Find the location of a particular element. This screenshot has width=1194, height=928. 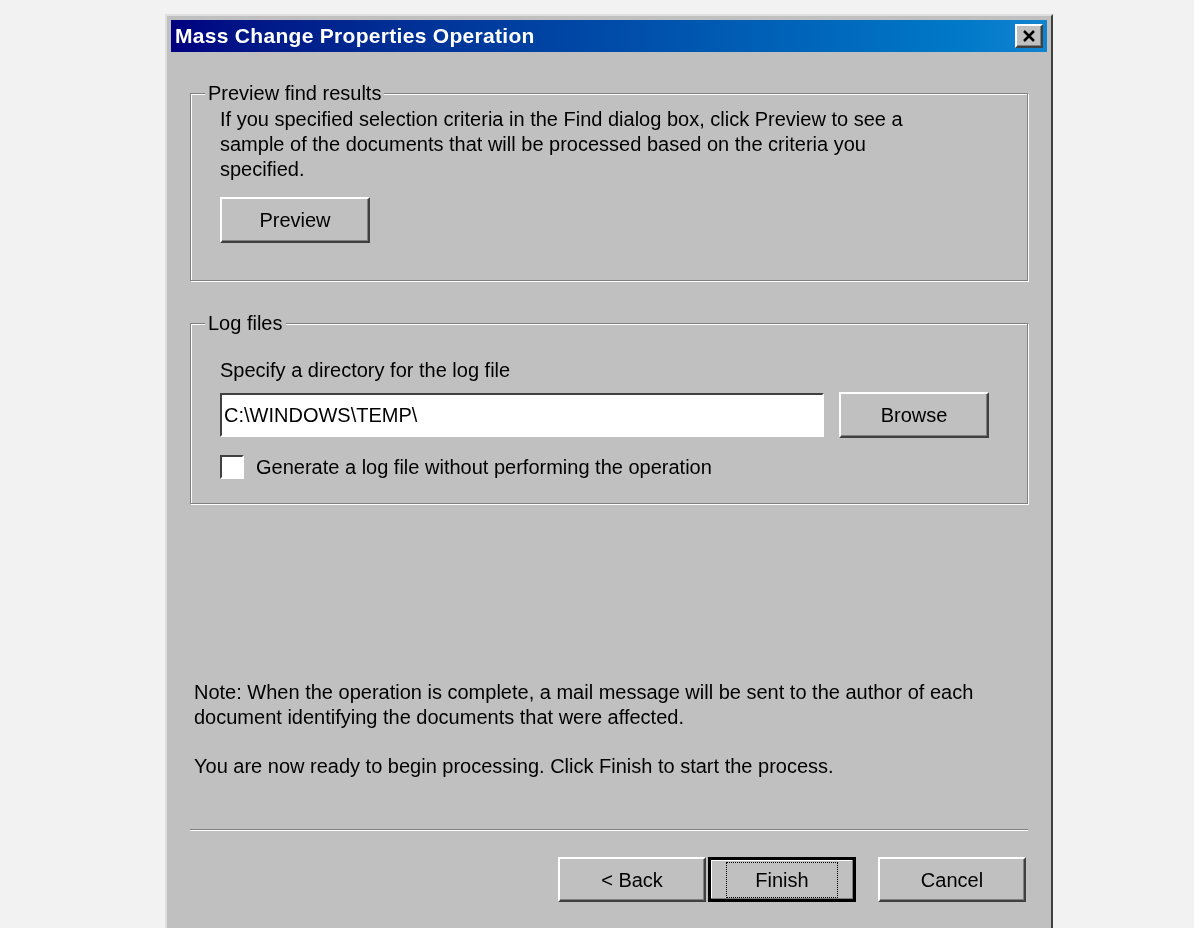

dialog-button: < Back is located at coordinates (632, 879).